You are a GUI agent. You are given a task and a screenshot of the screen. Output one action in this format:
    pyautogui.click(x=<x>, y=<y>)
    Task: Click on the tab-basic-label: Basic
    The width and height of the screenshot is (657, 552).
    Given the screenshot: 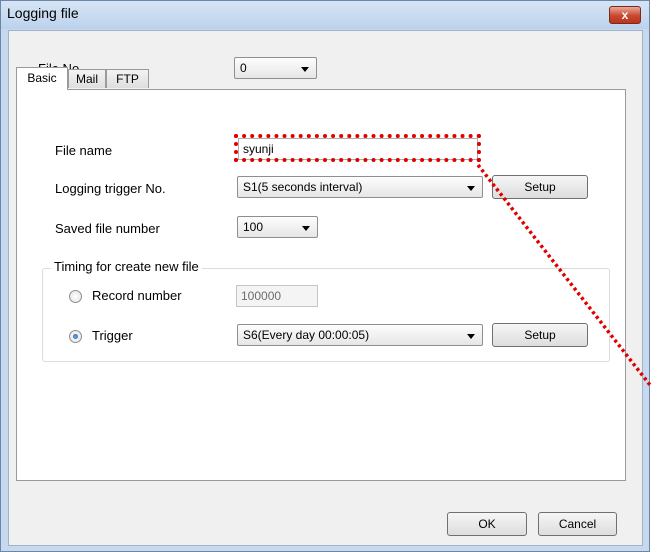 What is the action you would take?
    pyautogui.click(x=42, y=78)
    